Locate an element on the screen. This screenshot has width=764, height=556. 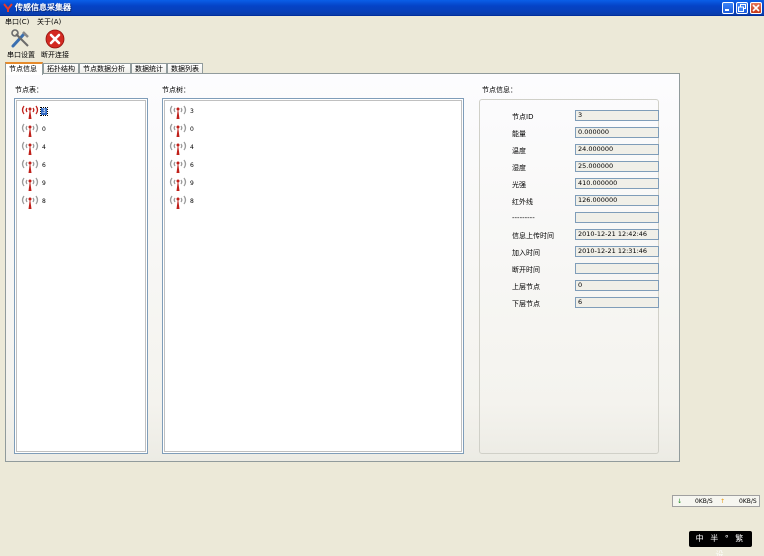
minimize-icon is located at coordinates (727, 10).